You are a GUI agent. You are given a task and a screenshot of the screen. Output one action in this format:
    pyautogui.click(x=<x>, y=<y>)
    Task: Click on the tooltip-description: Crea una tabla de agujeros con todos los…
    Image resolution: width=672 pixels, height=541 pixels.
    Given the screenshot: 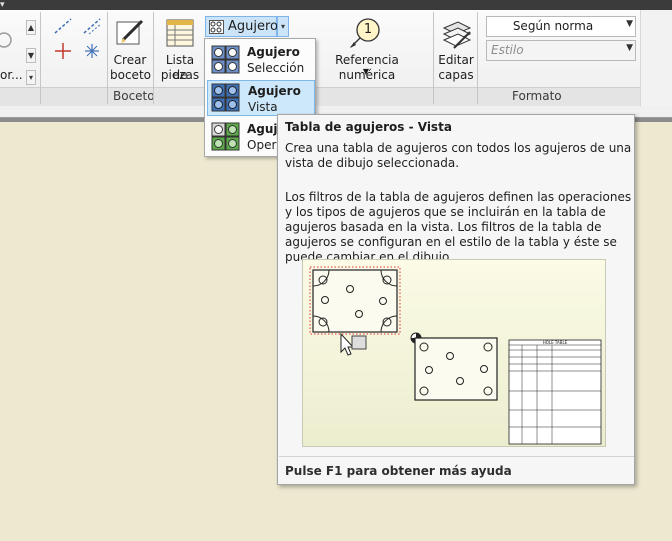 What is the action you would take?
    pyautogui.click(x=458, y=155)
    